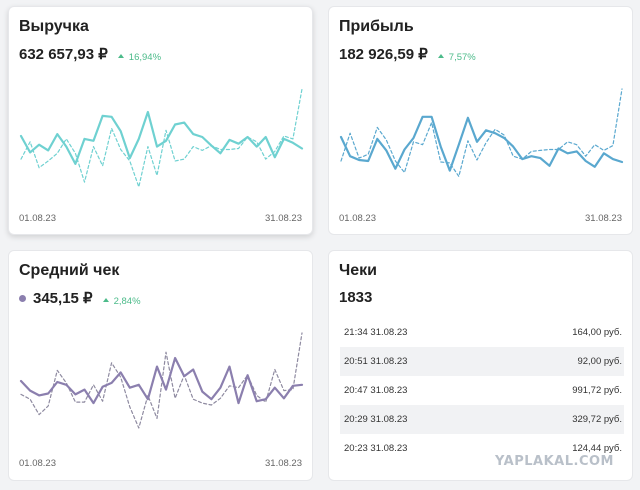 Image resolution: width=640 pixels, height=490 pixels. What do you see at coordinates (482, 332) in the screenshot?
I see `check-row: 21:34 31.08.23 164,00 руб.` at bounding box center [482, 332].